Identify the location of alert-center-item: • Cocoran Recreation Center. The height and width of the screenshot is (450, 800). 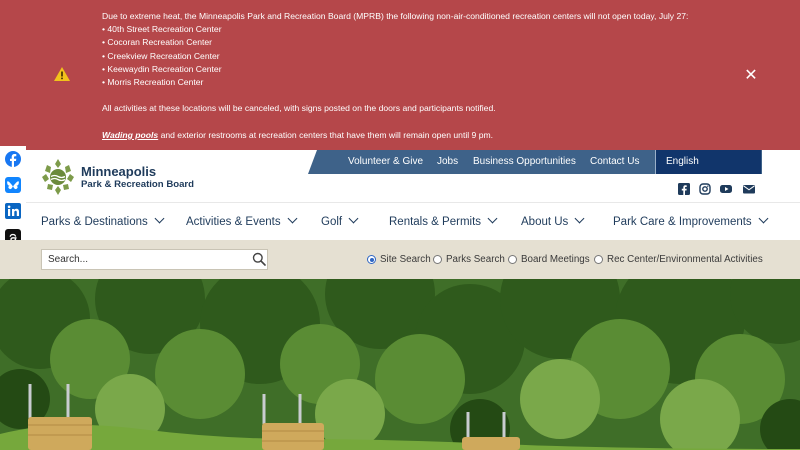
(157, 42).